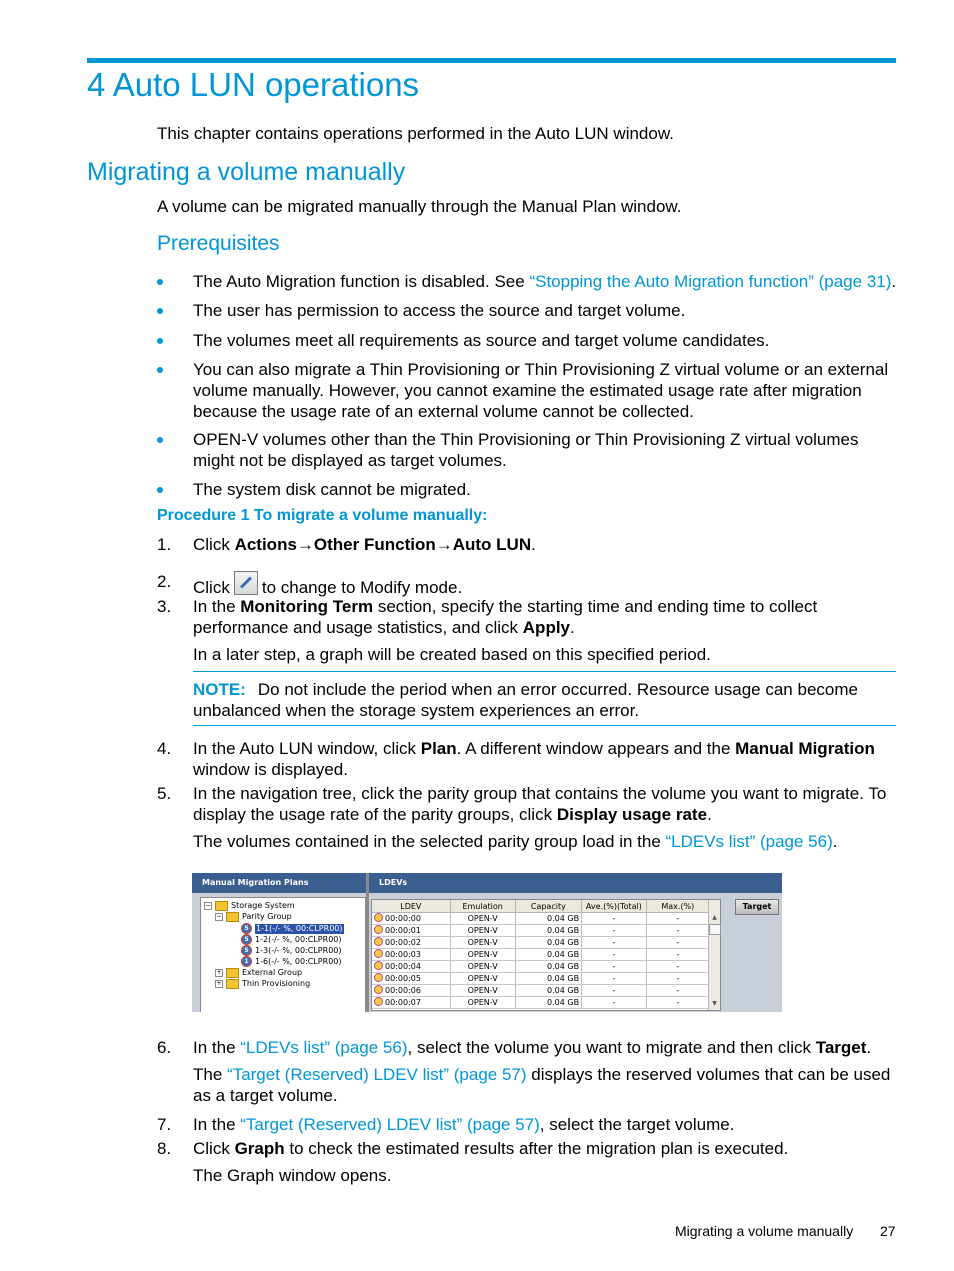 The height and width of the screenshot is (1271, 954). Describe the element at coordinates (411, 906) in the screenshot. I see `column-header: LDEV` at that location.